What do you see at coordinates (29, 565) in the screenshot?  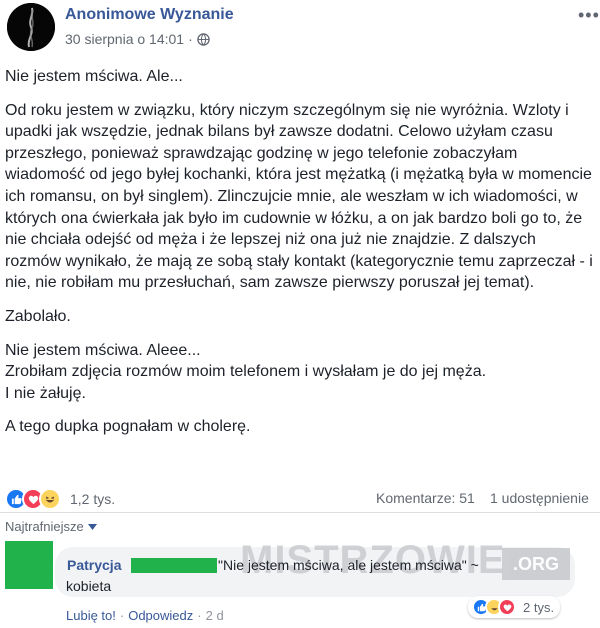 I see `comment-avatar` at bounding box center [29, 565].